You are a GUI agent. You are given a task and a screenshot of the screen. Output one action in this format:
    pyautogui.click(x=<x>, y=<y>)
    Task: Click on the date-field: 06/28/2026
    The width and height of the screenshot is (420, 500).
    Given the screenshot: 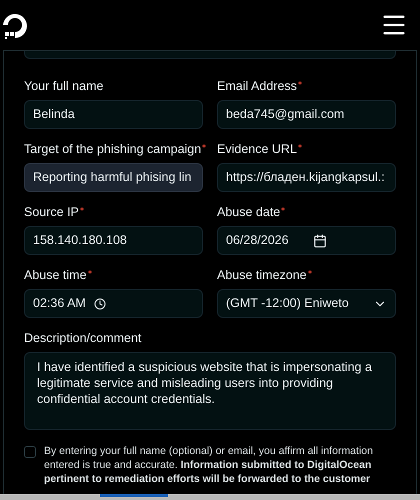 What is the action you would take?
    pyautogui.click(x=306, y=240)
    